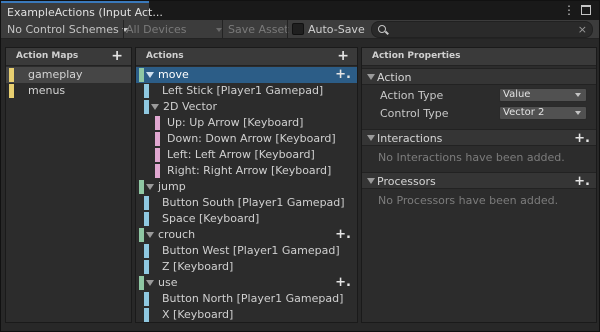  Describe the element at coordinates (190, 106) in the screenshot. I see `composite-label: 2D Vector` at that location.